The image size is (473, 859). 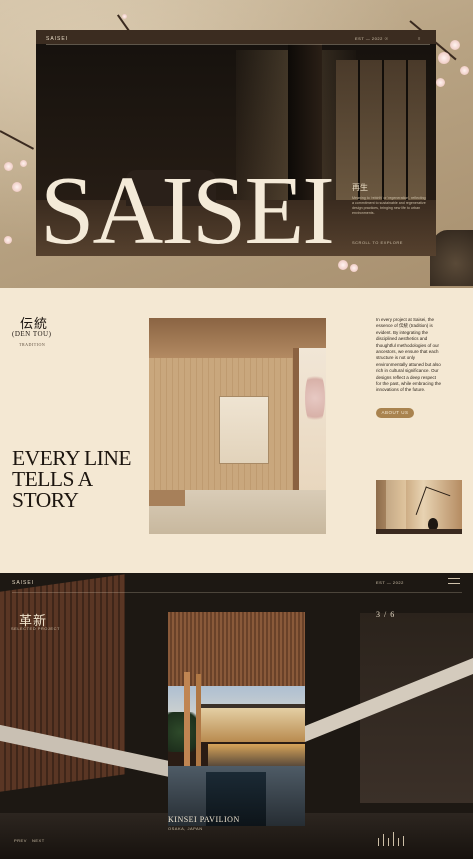 What do you see at coordinates (296, 423) in the screenshot?
I see `wood-post` at bounding box center [296, 423].